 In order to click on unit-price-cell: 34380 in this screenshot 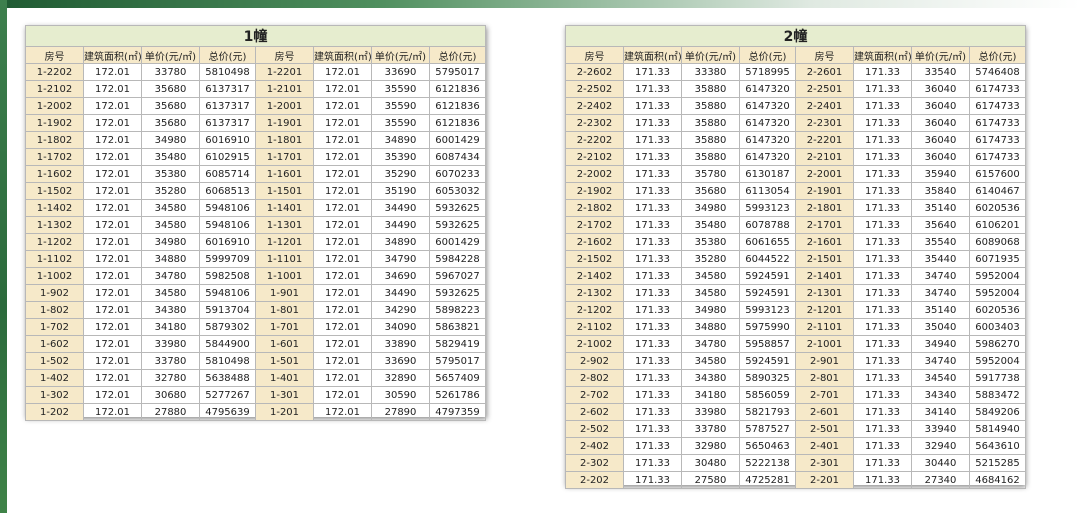, I will do `click(710, 378)`.